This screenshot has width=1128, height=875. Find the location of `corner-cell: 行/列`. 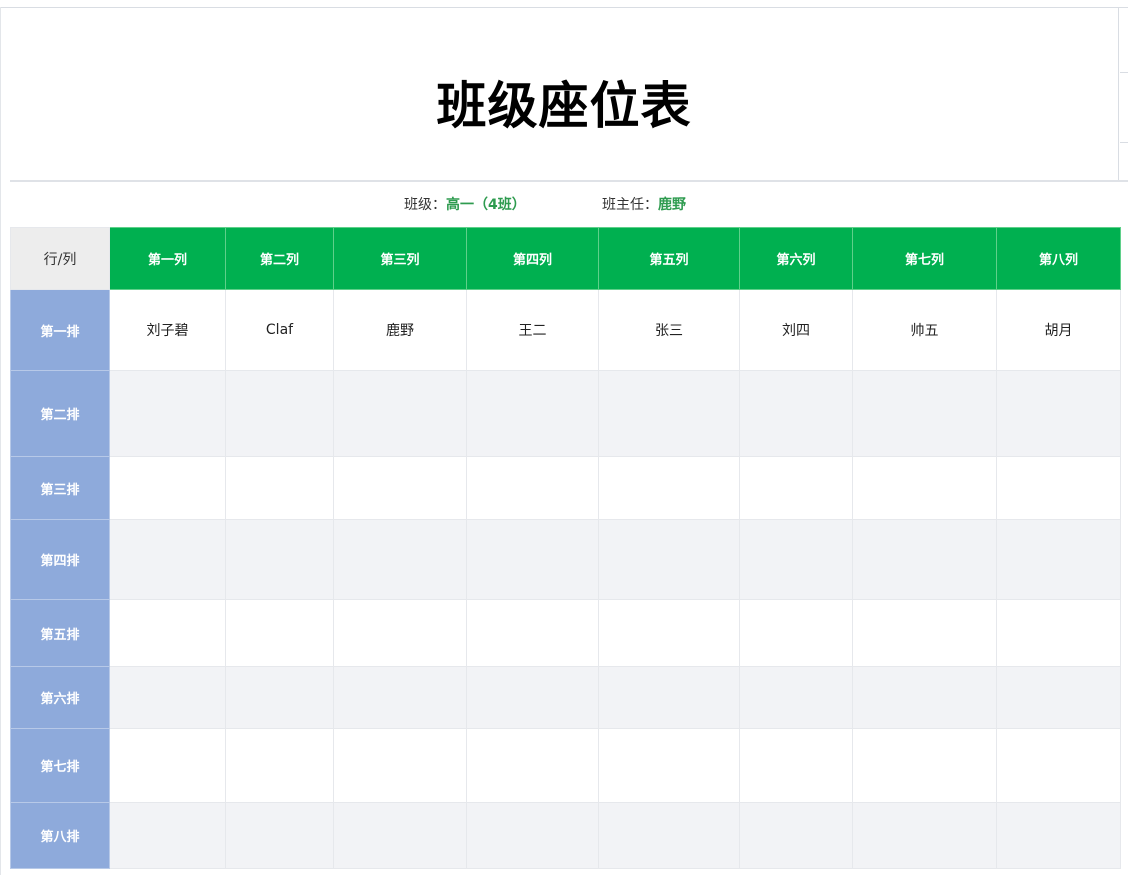

corner-cell: 行/列 is located at coordinates (60, 258).